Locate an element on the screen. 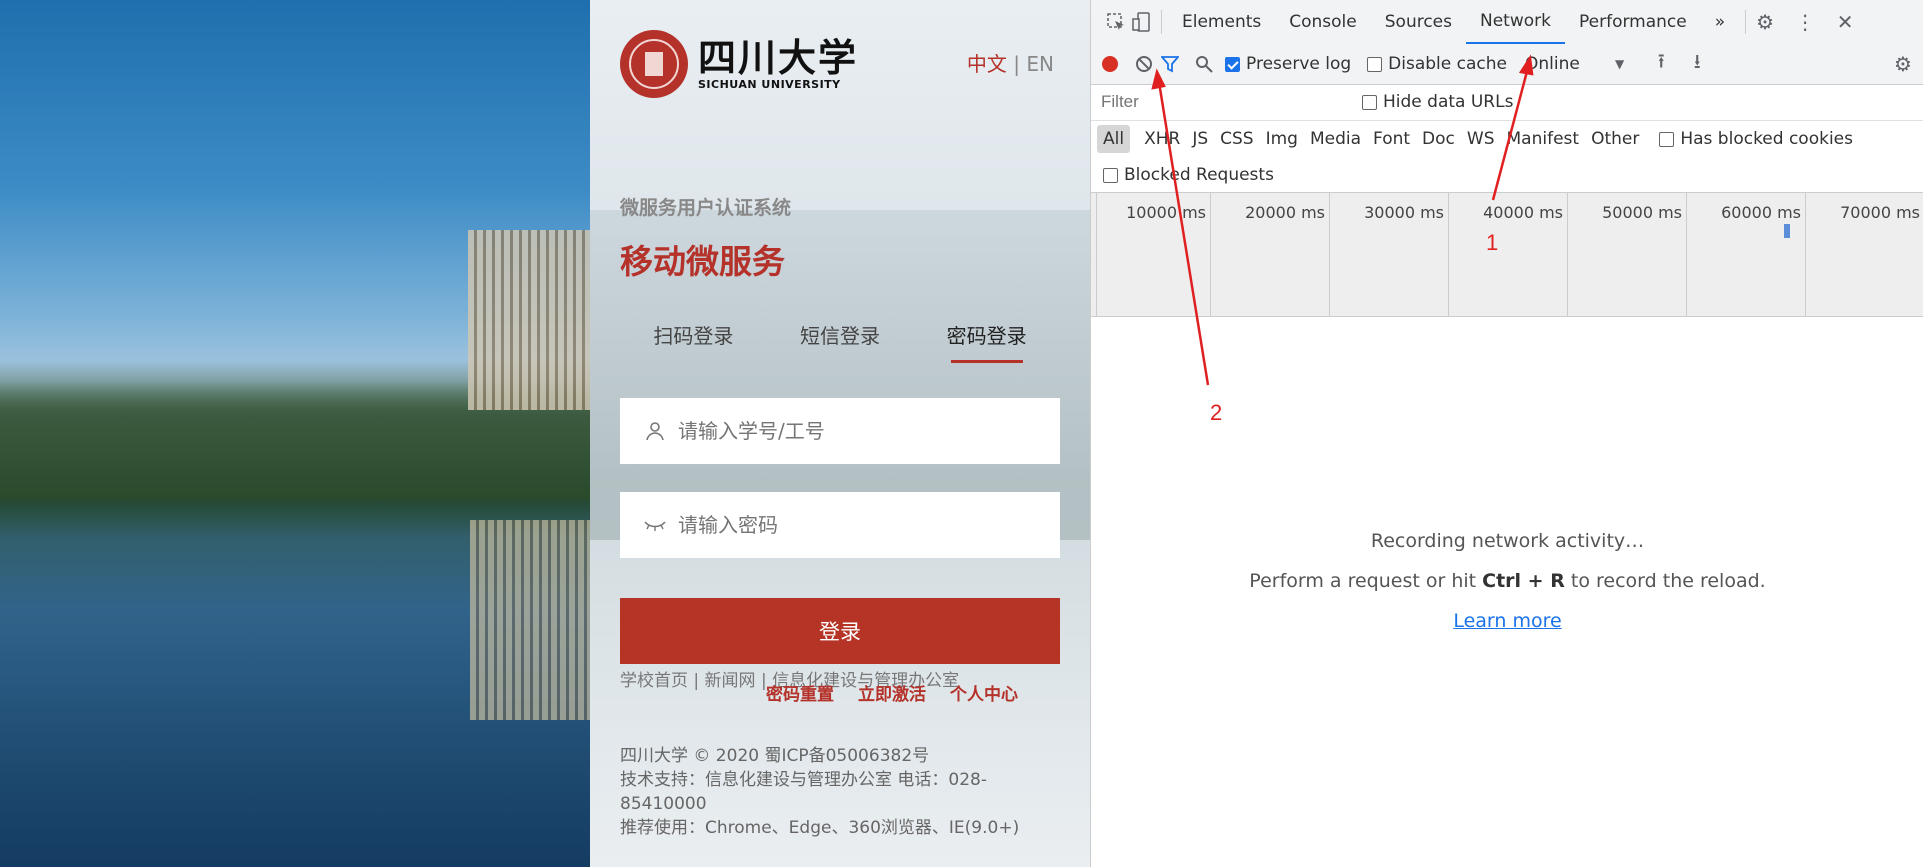 This screenshot has height=867, width=1923. filter-all: All is located at coordinates (1114, 139).